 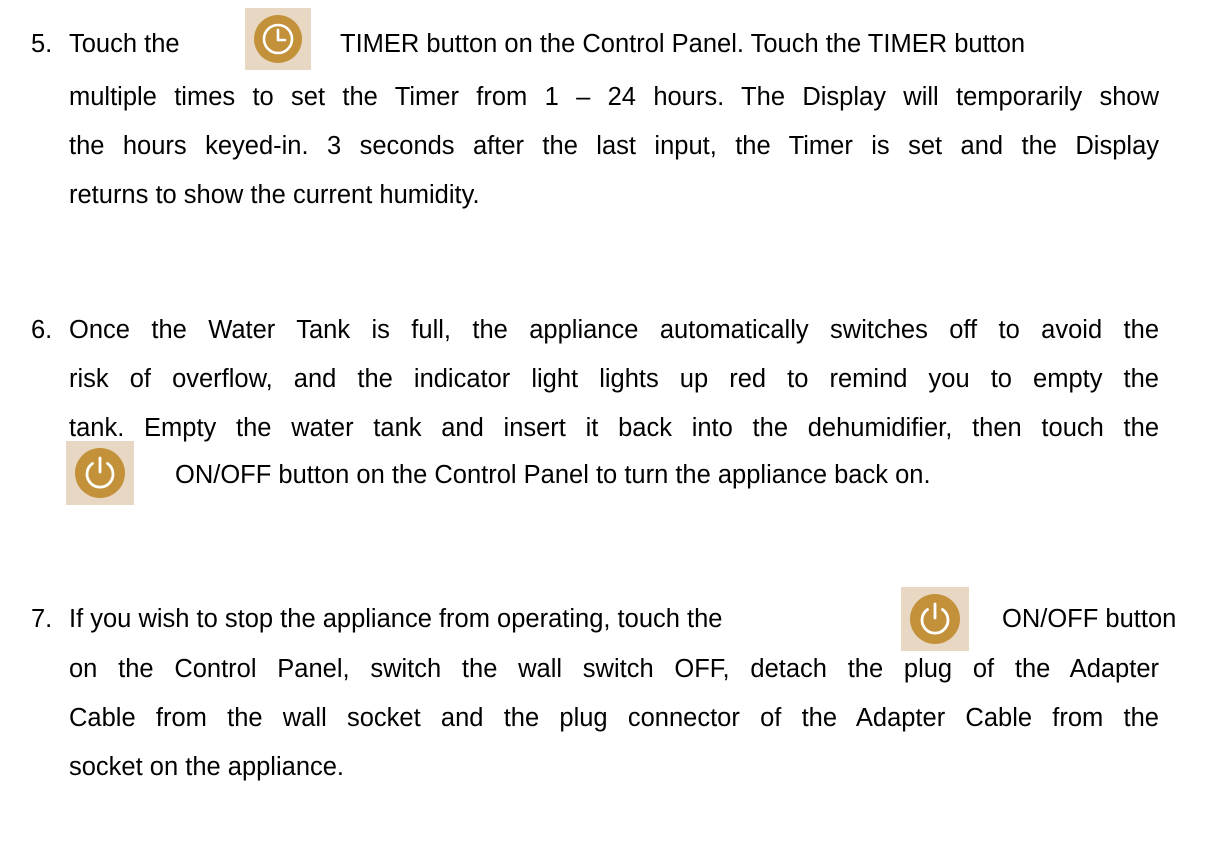 I want to click on power-icon, so click(x=935, y=619).